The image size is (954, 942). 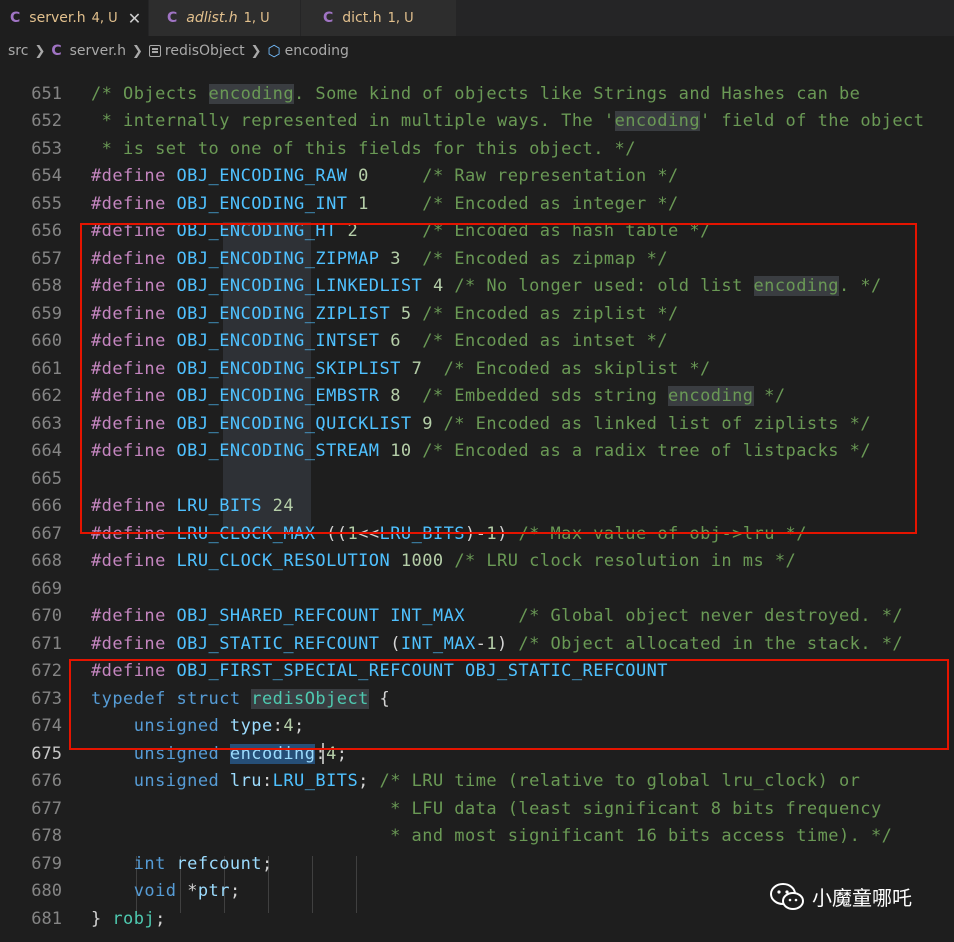 What do you see at coordinates (128, 918) in the screenshot?
I see `code-text: } robj;` at bounding box center [128, 918].